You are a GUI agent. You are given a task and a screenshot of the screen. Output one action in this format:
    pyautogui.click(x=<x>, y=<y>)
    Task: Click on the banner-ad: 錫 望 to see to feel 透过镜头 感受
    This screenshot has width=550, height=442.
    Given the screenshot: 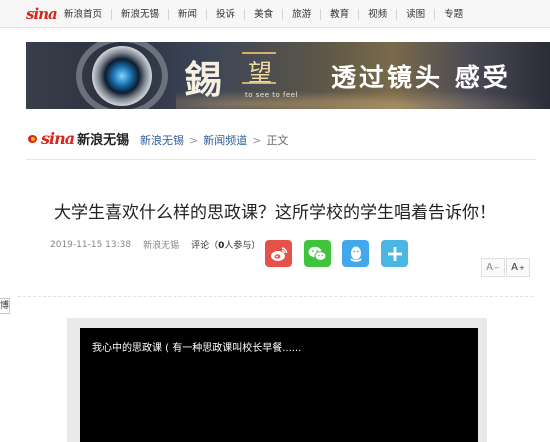 What is the action you would take?
    pyautogui.click(x=288, y=75)
    